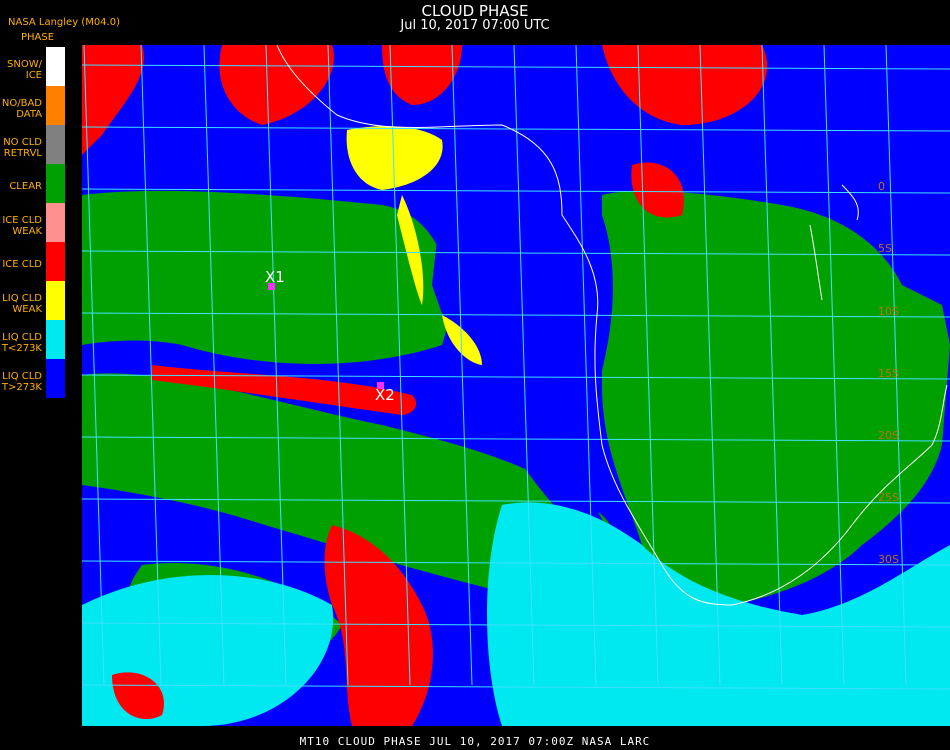  What do you see at coordinates (888, 435) in the screenshot?
I see `latitude-label: 20S` at bounding box center [888, 435].